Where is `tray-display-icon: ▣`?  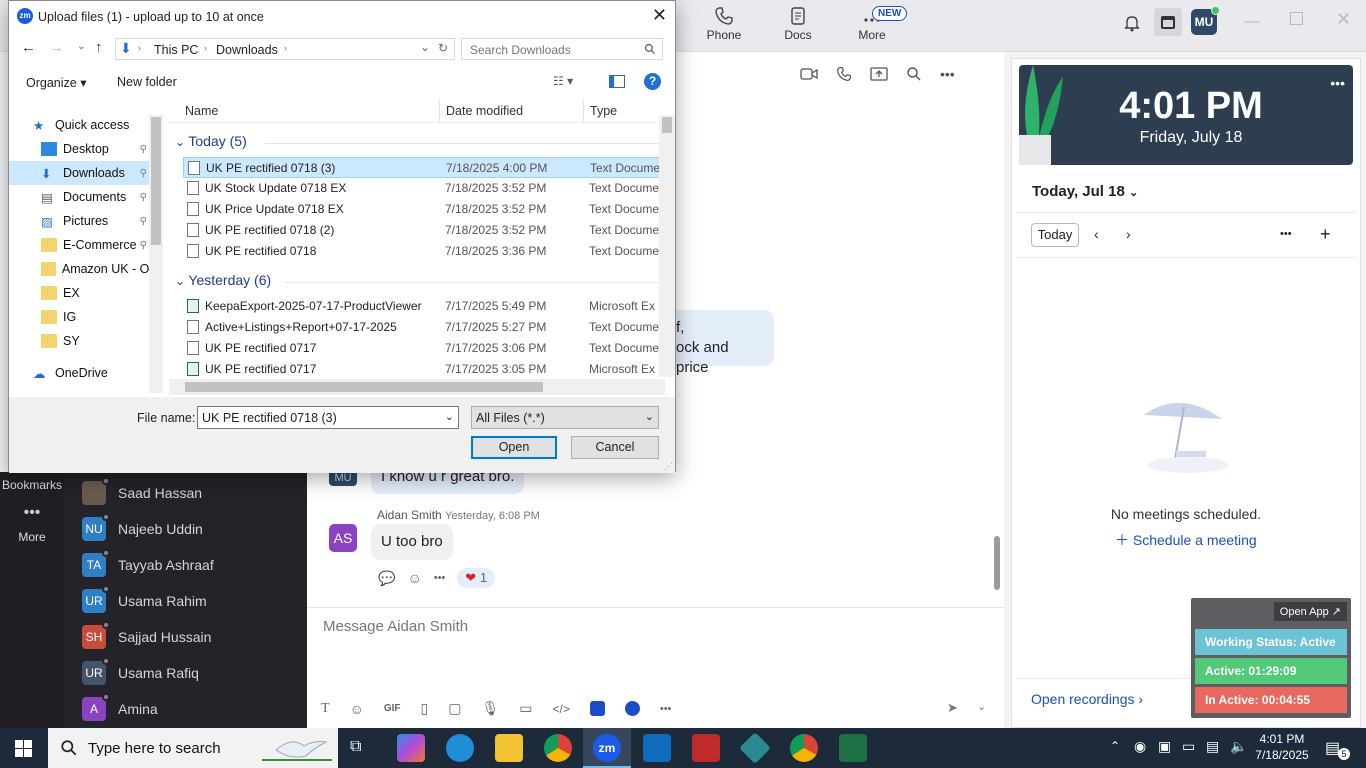 tray-display-icon: ▣ is located at coordinates (1164, 746).